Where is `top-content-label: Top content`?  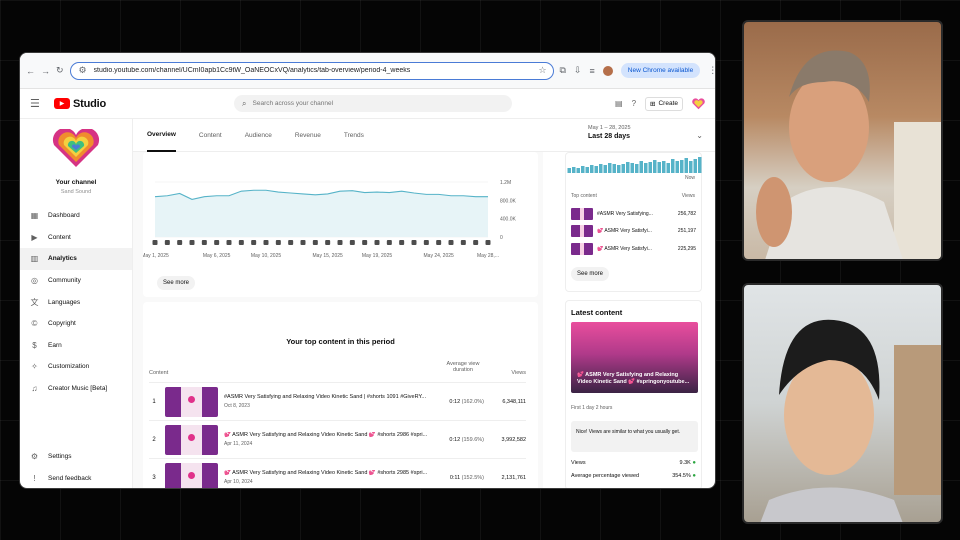
top-content-label: Top content is located at coordinates (584, 196).